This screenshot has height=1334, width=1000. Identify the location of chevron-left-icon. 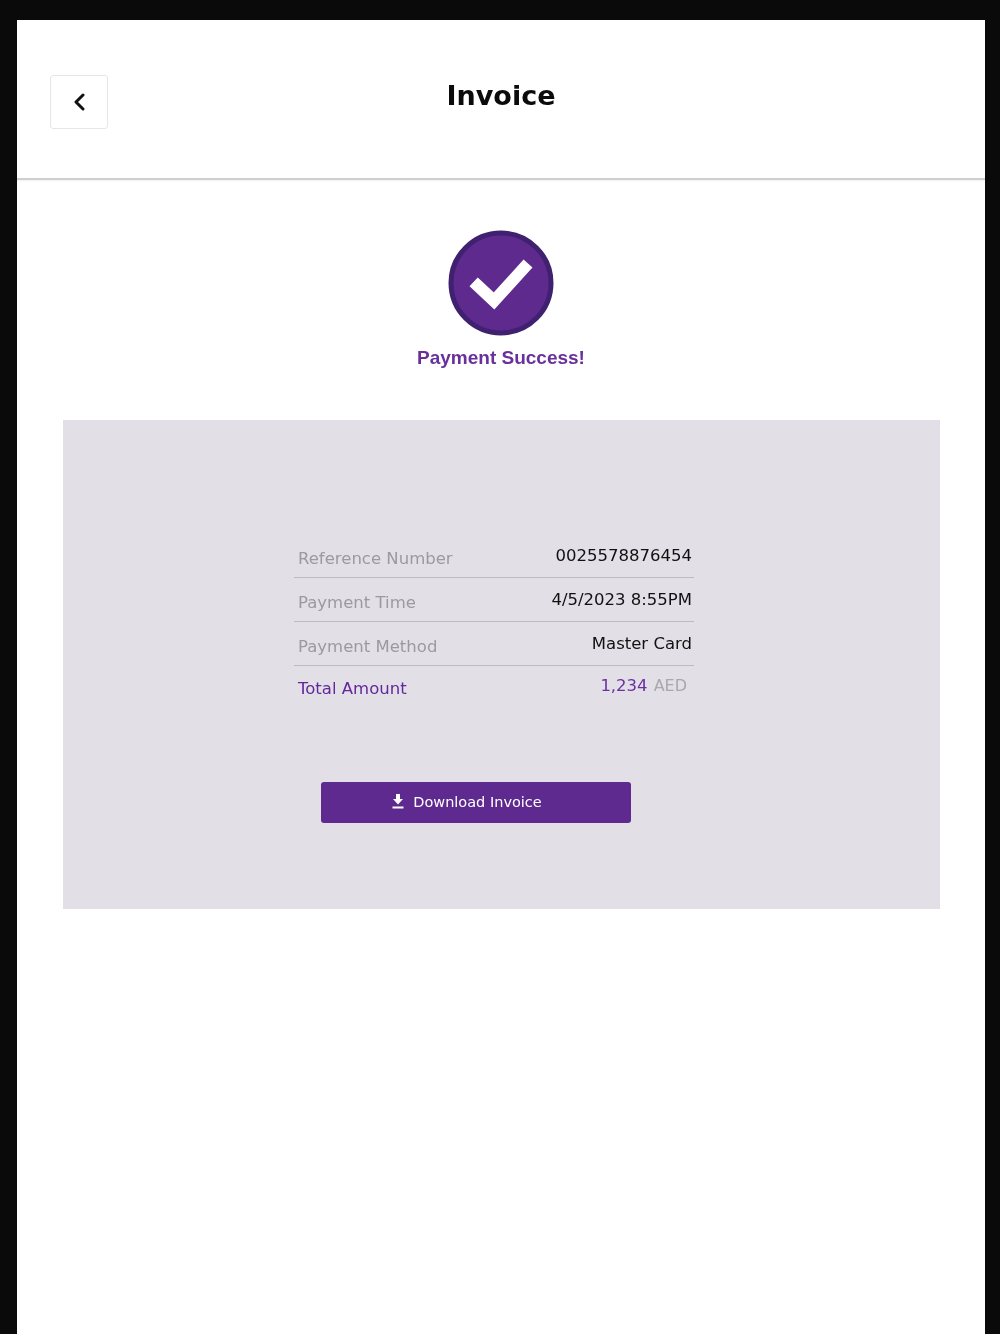
(79, 102).